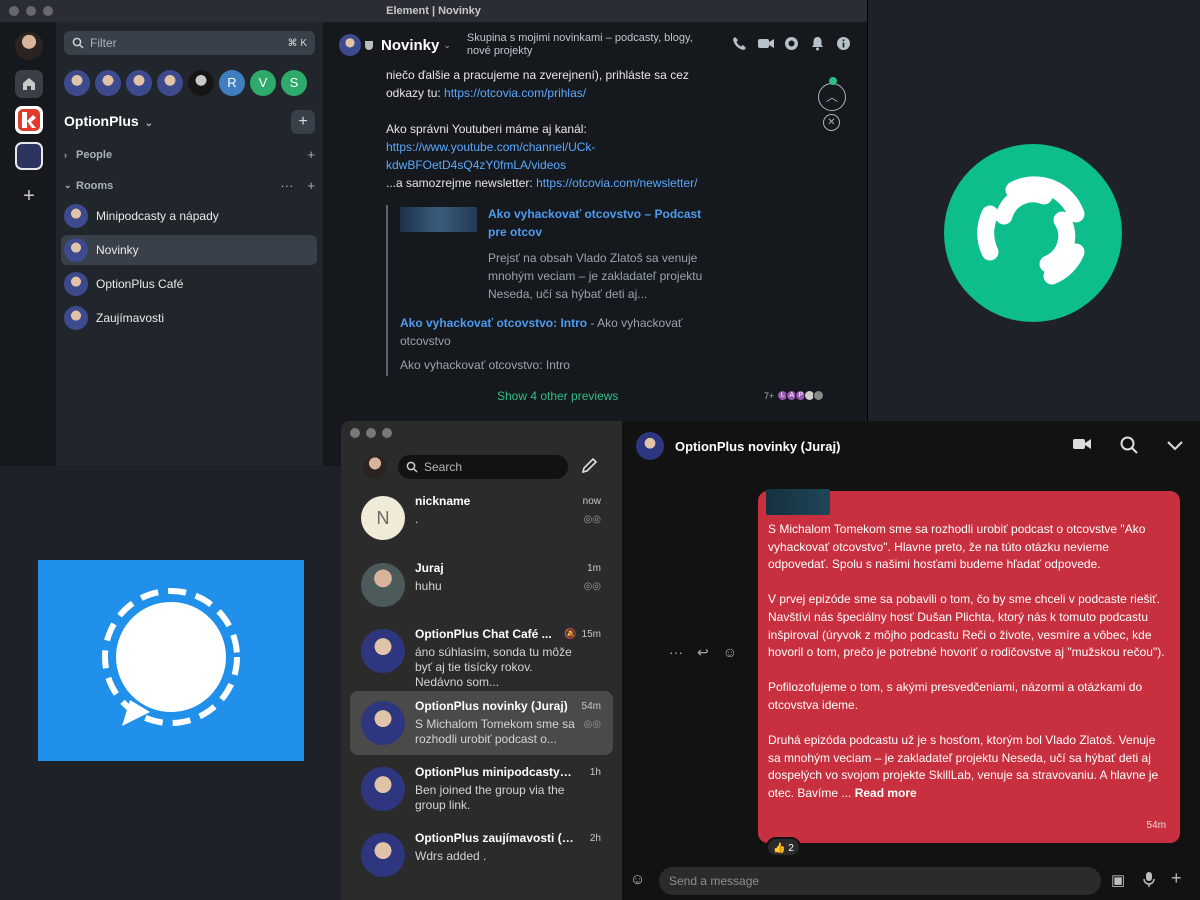 The height and width of the screenshot is (900, 1200). What do you see at coordinates (29, 156) in the screenshot?
I see `space-optionplus` at bounding box center [29, 156].